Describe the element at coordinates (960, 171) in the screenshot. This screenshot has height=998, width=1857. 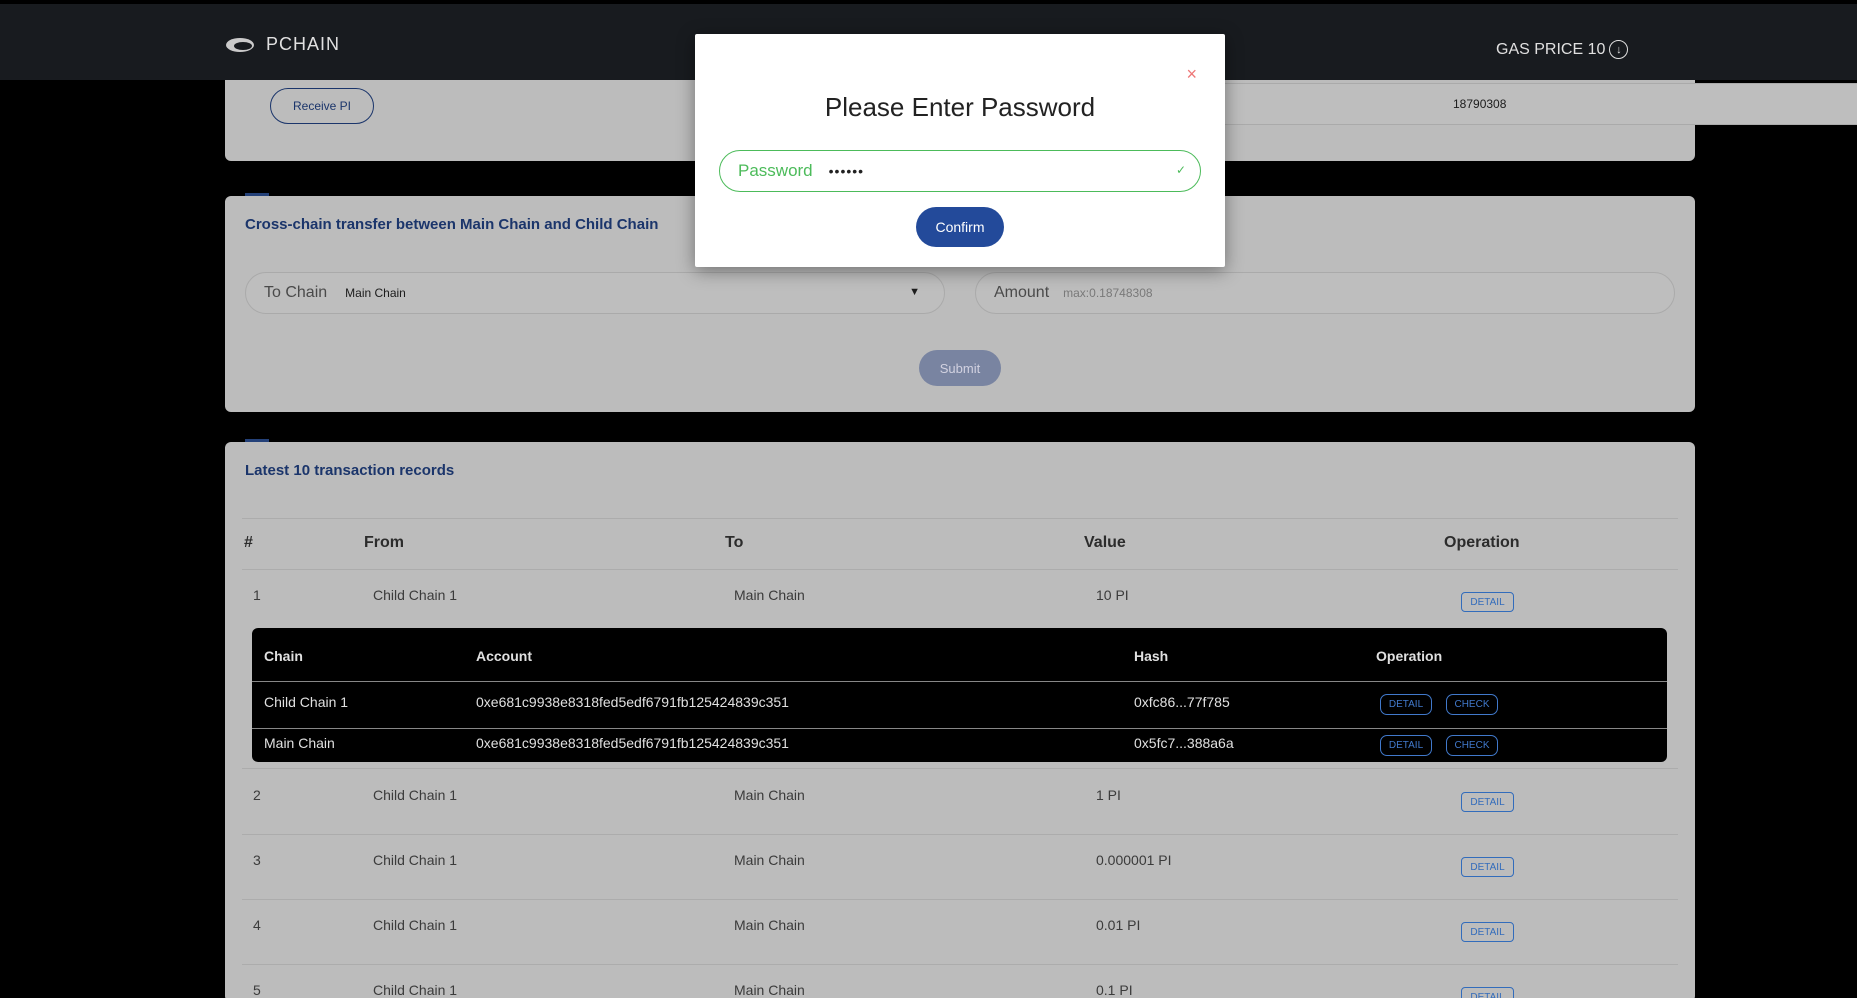
I see `password-field: Password •••••• ✓` at that location.